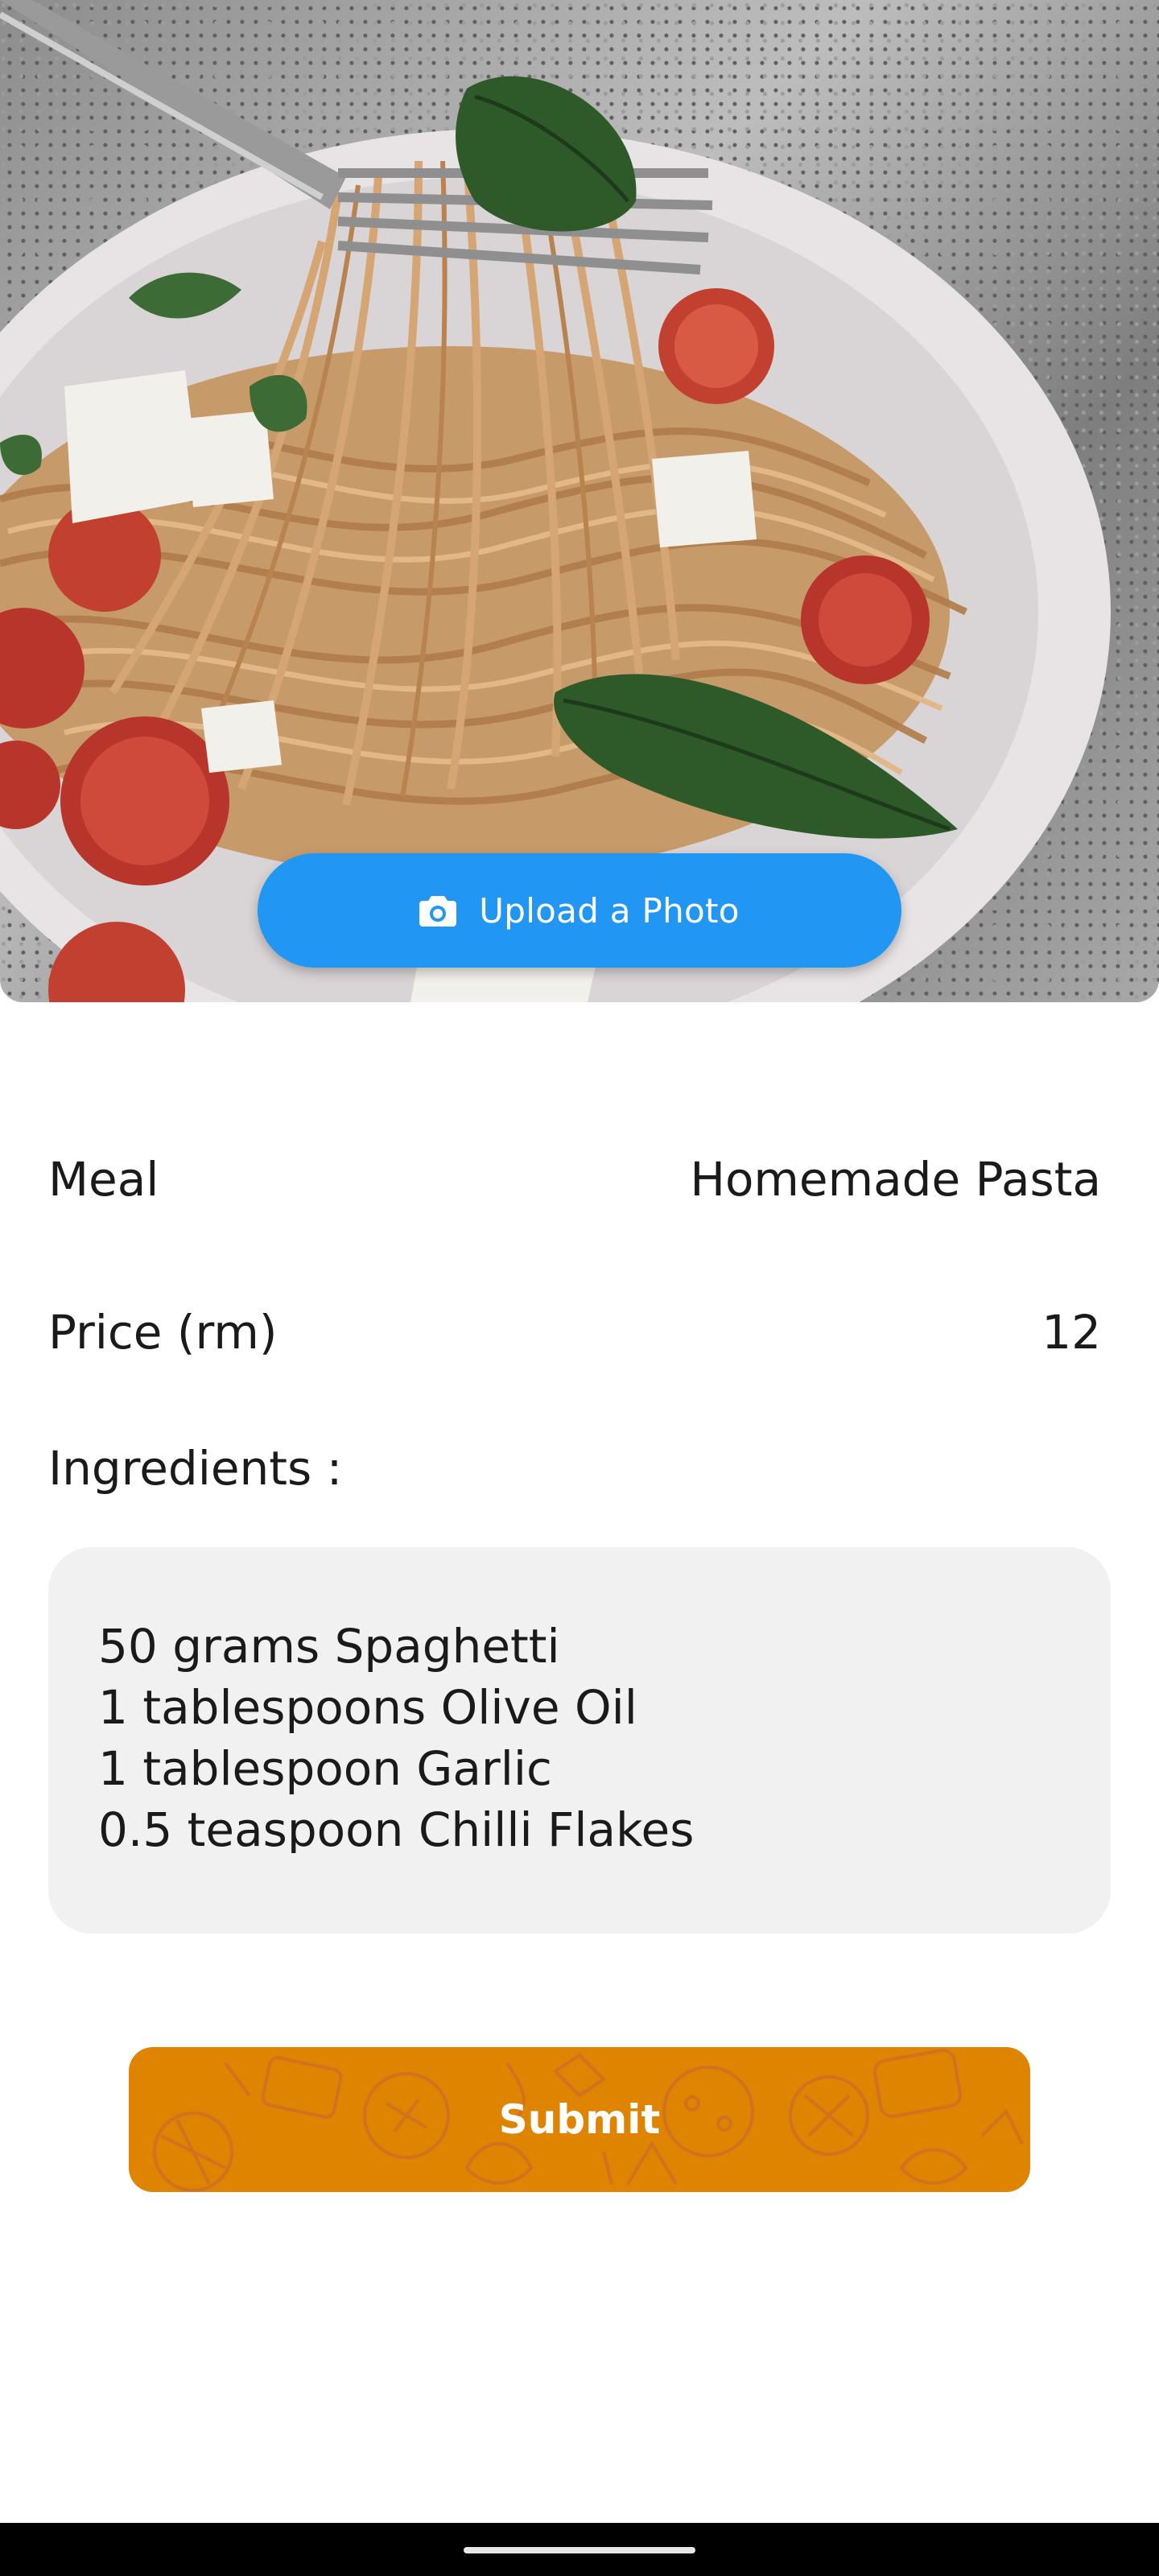 The image size is (1159, 2576). What do you see at coordinates (195, 1468) in the screenshot?
I see `ingredients-label: Ingredients :` at bounding box center [195, 1468].